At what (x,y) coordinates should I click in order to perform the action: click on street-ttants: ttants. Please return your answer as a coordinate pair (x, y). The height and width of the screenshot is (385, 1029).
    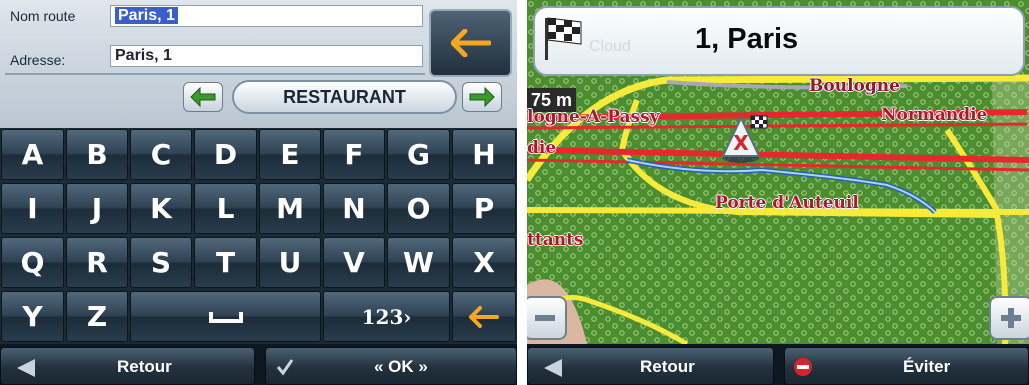
    Looking at the image, I should click on (555, 240).